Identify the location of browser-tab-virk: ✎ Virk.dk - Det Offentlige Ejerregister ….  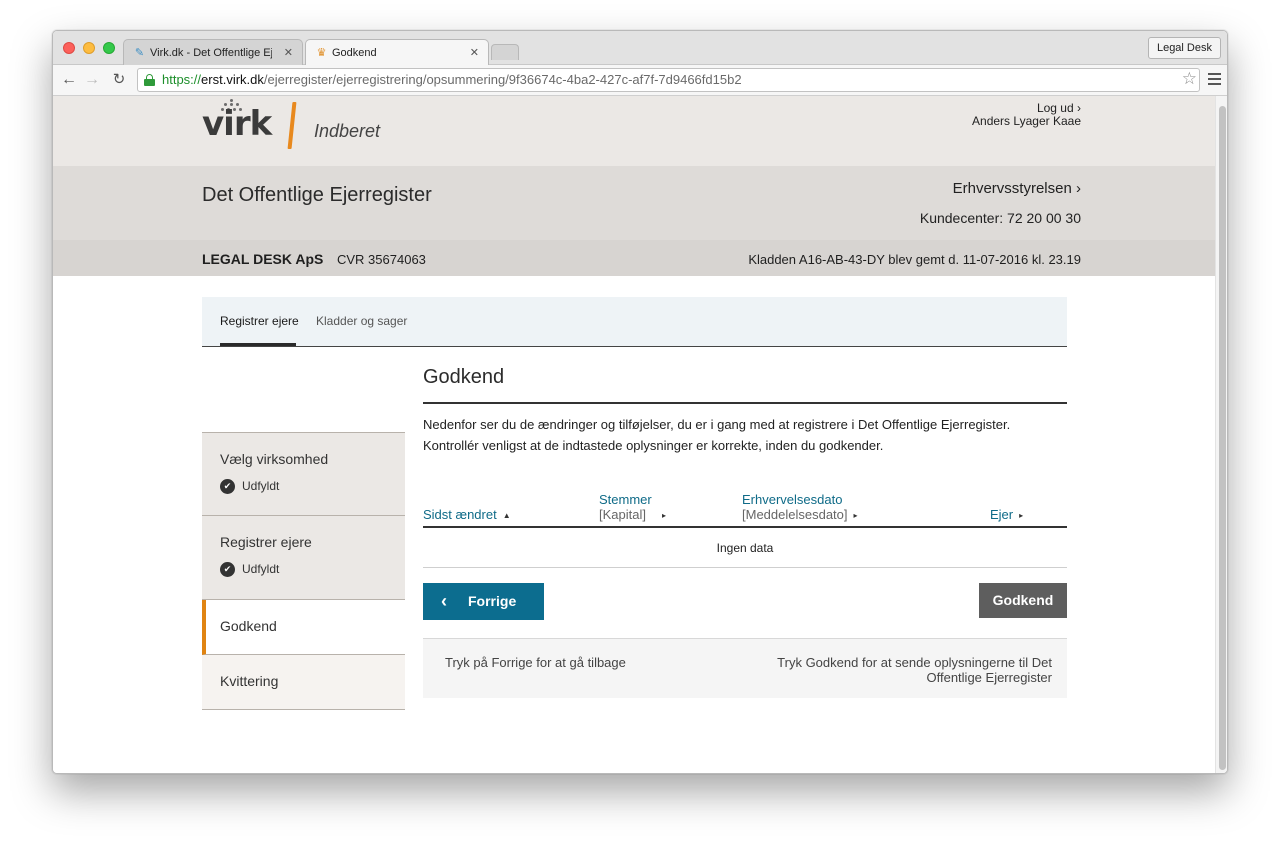
(213, 52).